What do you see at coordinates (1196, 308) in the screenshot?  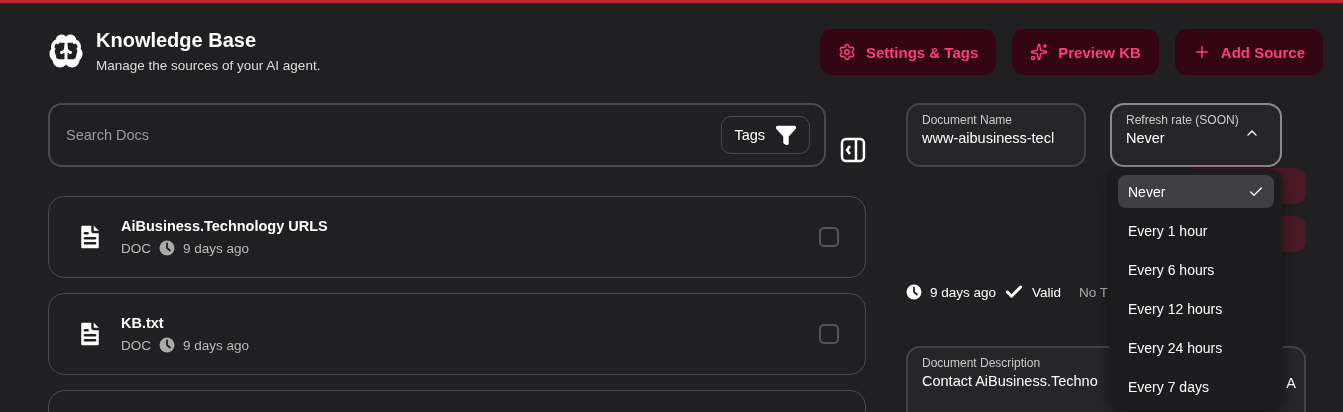 I see `dropdown-option: Every 12 hours` at bounding box center [1196, 308].